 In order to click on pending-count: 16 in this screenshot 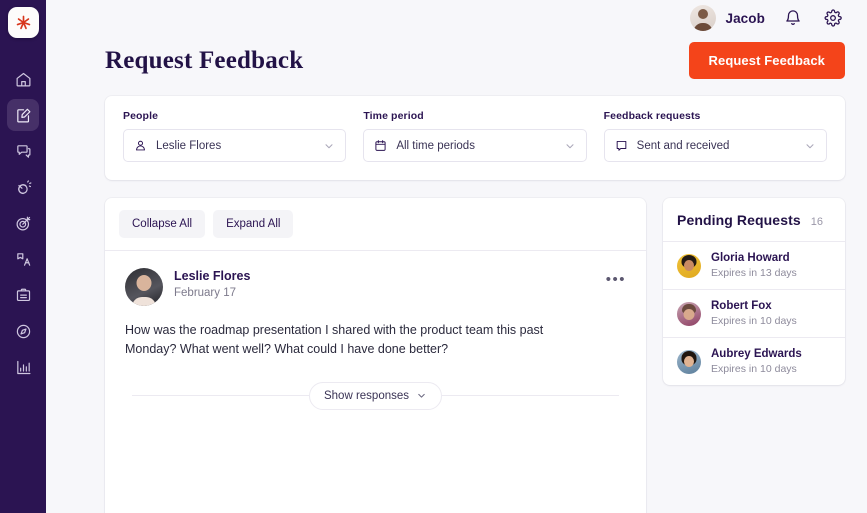, I will do `click(816, 222)`.